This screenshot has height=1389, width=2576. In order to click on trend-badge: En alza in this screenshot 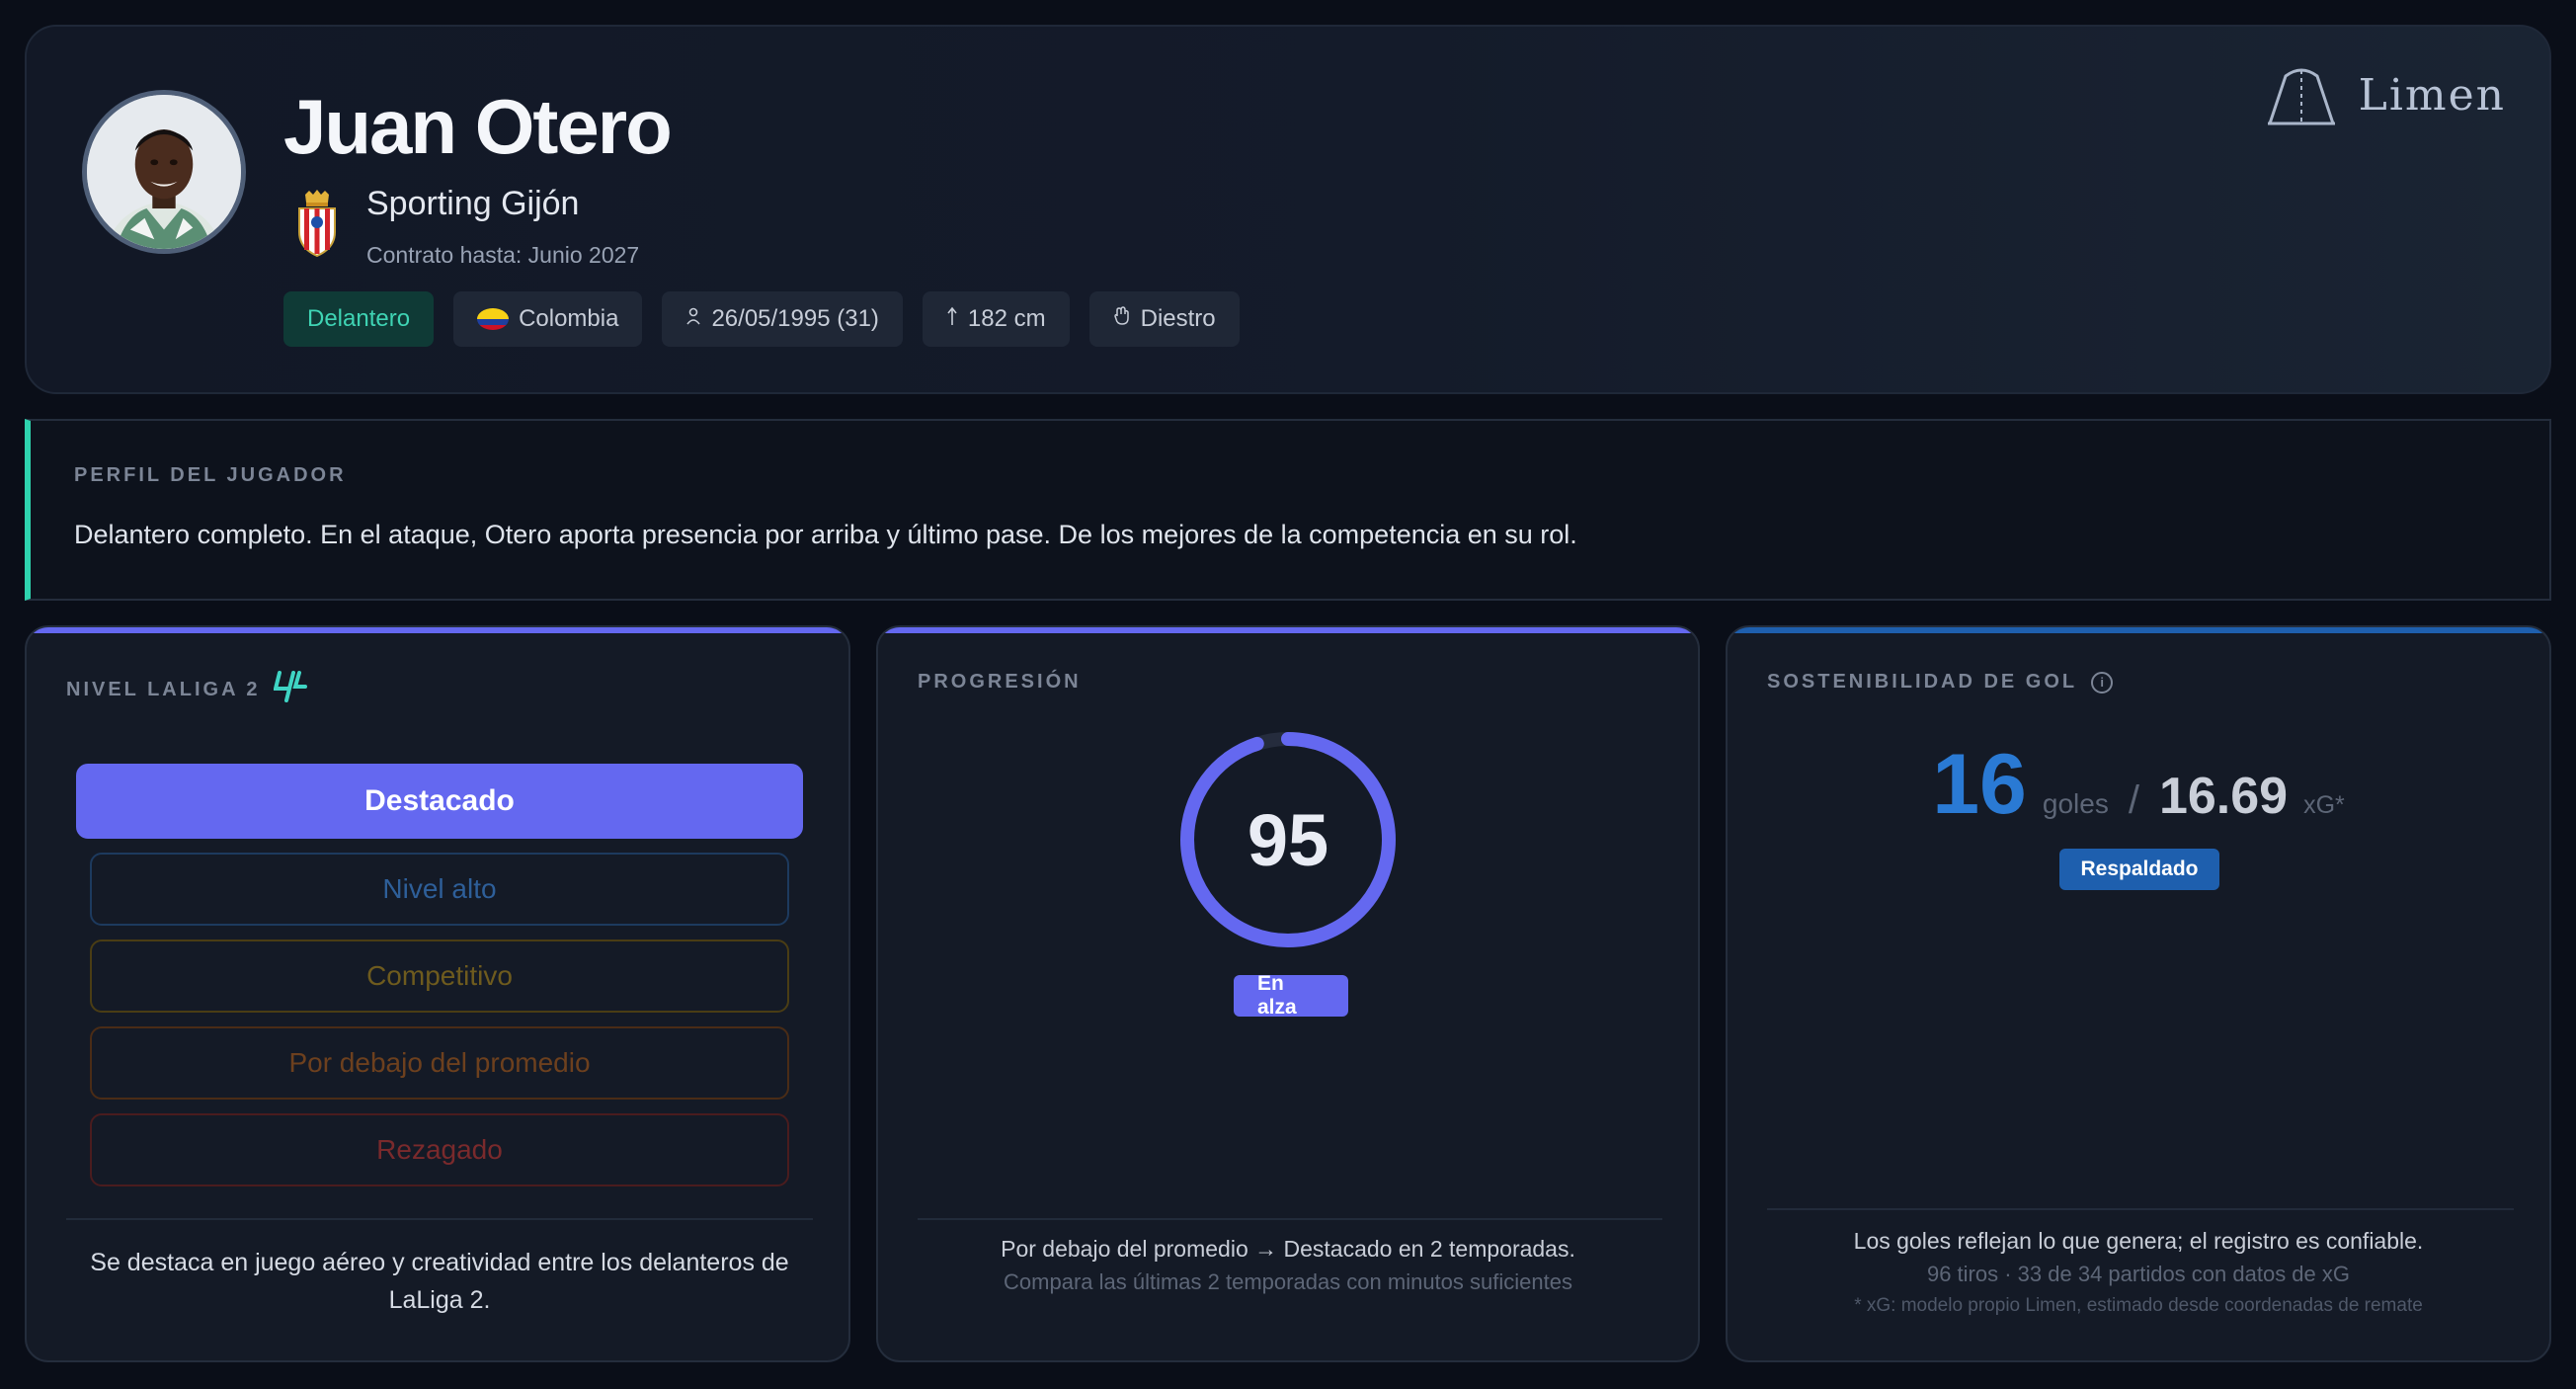, I will do `click(1291, 996)`.